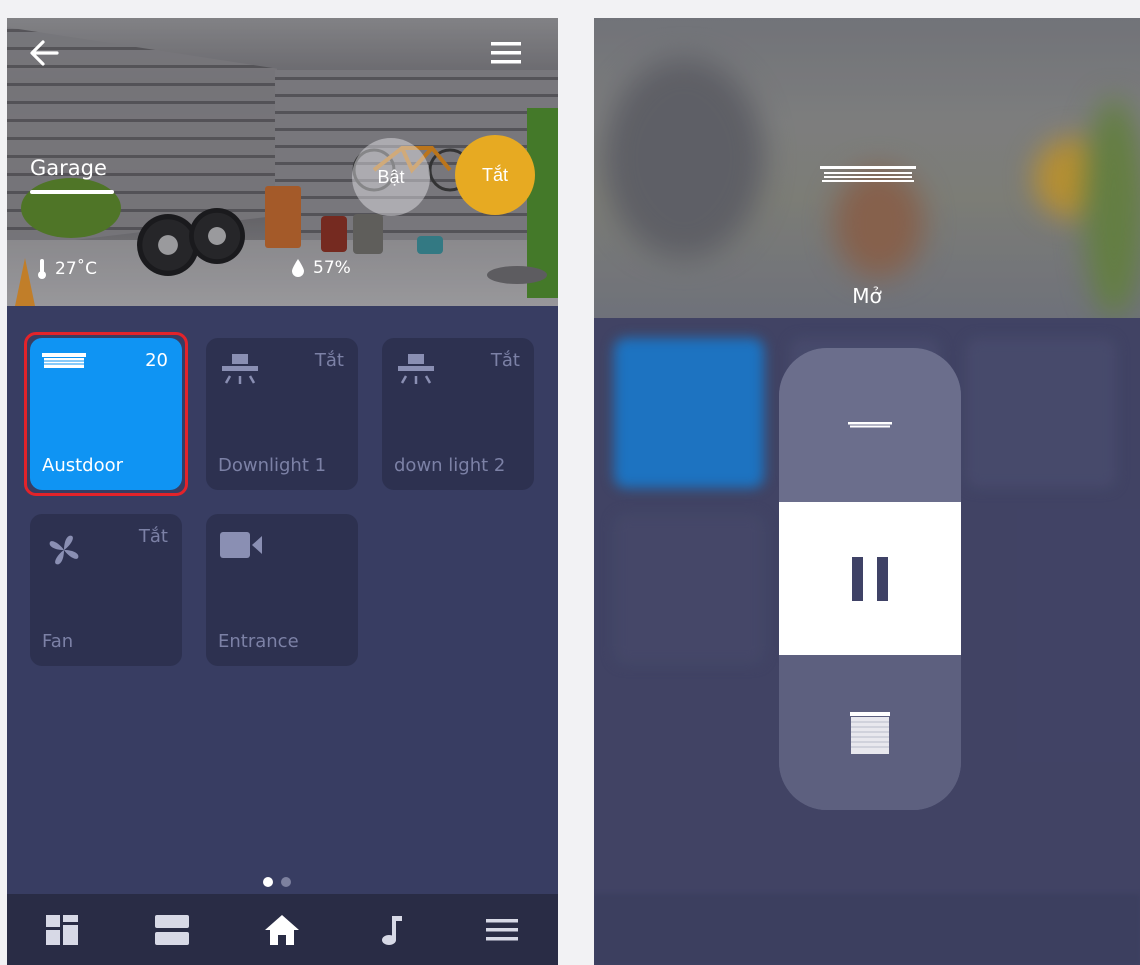 The image size is (1140, 965). What do you see at coordinates (76, 269) in the screenshot?
I see `temperature-value: 27˚C` at bounding box center [76, 269].